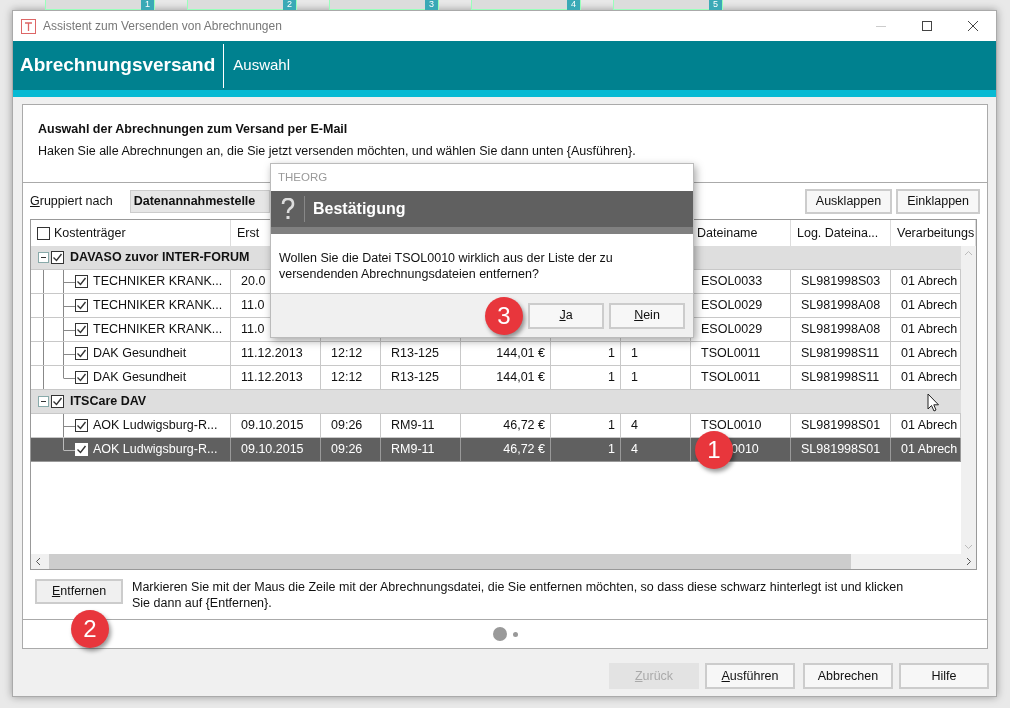 Image resolution: width=1010 pixels, height=708 pixels. Describe the element at coordinates (162, 26) in the screenshot. I see `window-title: Assistent zum Versenden von Abrechnungen` at that location.